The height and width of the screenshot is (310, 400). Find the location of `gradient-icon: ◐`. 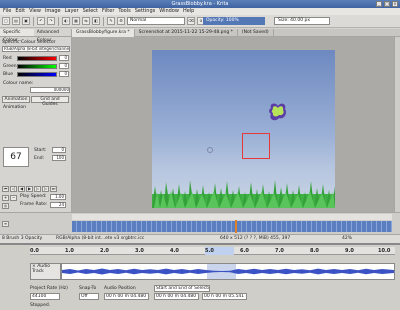

gradient-icon: ◐ is located at coordinates (66, 21).